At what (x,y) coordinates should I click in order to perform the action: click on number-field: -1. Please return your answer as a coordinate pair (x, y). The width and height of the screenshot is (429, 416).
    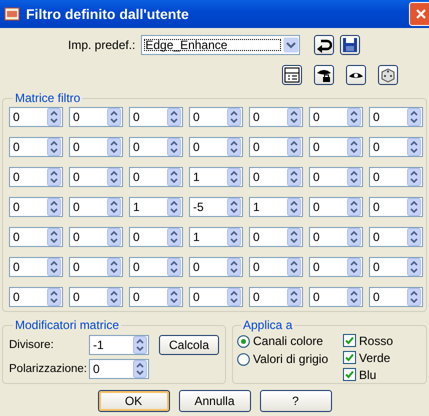
    Looking at the image, I should click on (119, 345).